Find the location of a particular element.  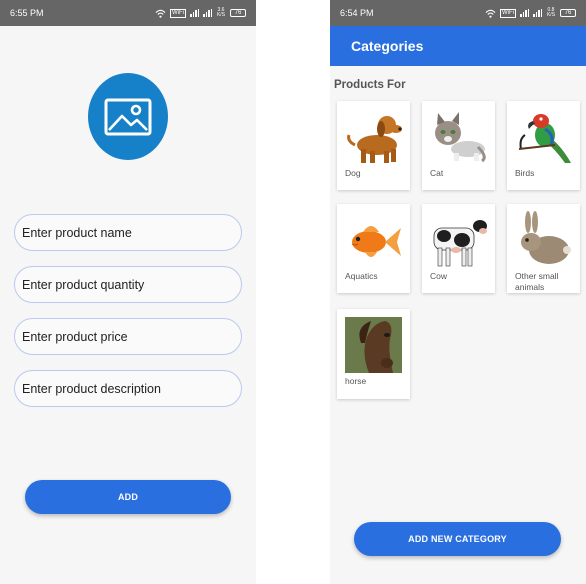

network-speed: 0.8 K/S is located at coordinates (551, 12).